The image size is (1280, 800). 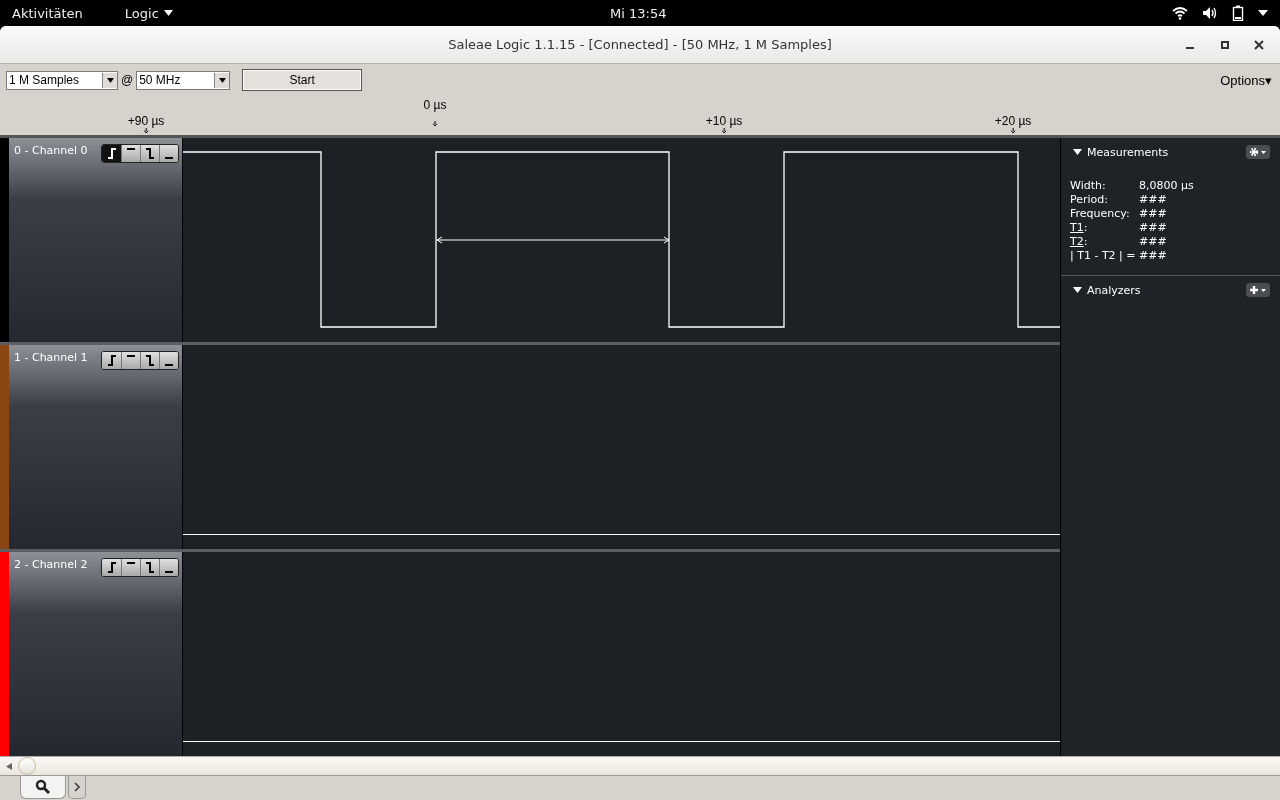 What do you see at coordinates (1103, 256) in the screenshot?
I see `measurement-label: | T1 - T2 | =` at bounding box center [1103, 256].